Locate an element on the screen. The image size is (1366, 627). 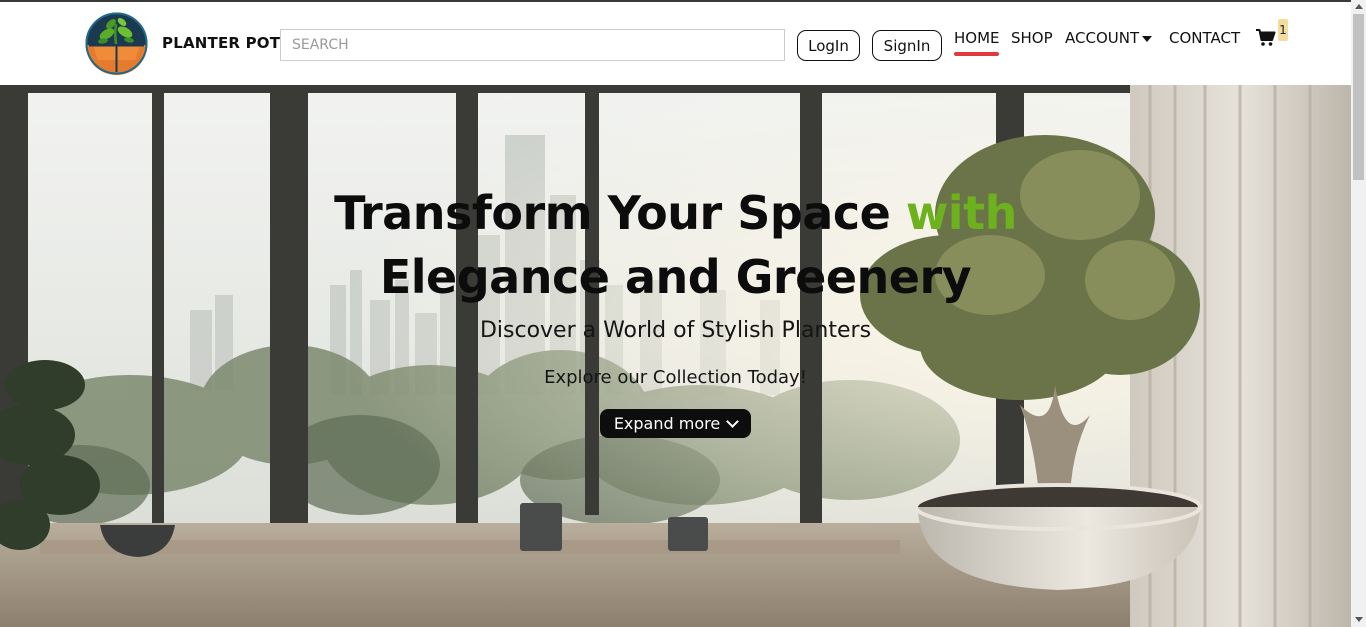
nav-home-link: HOME is located at coordinates (977, 38).